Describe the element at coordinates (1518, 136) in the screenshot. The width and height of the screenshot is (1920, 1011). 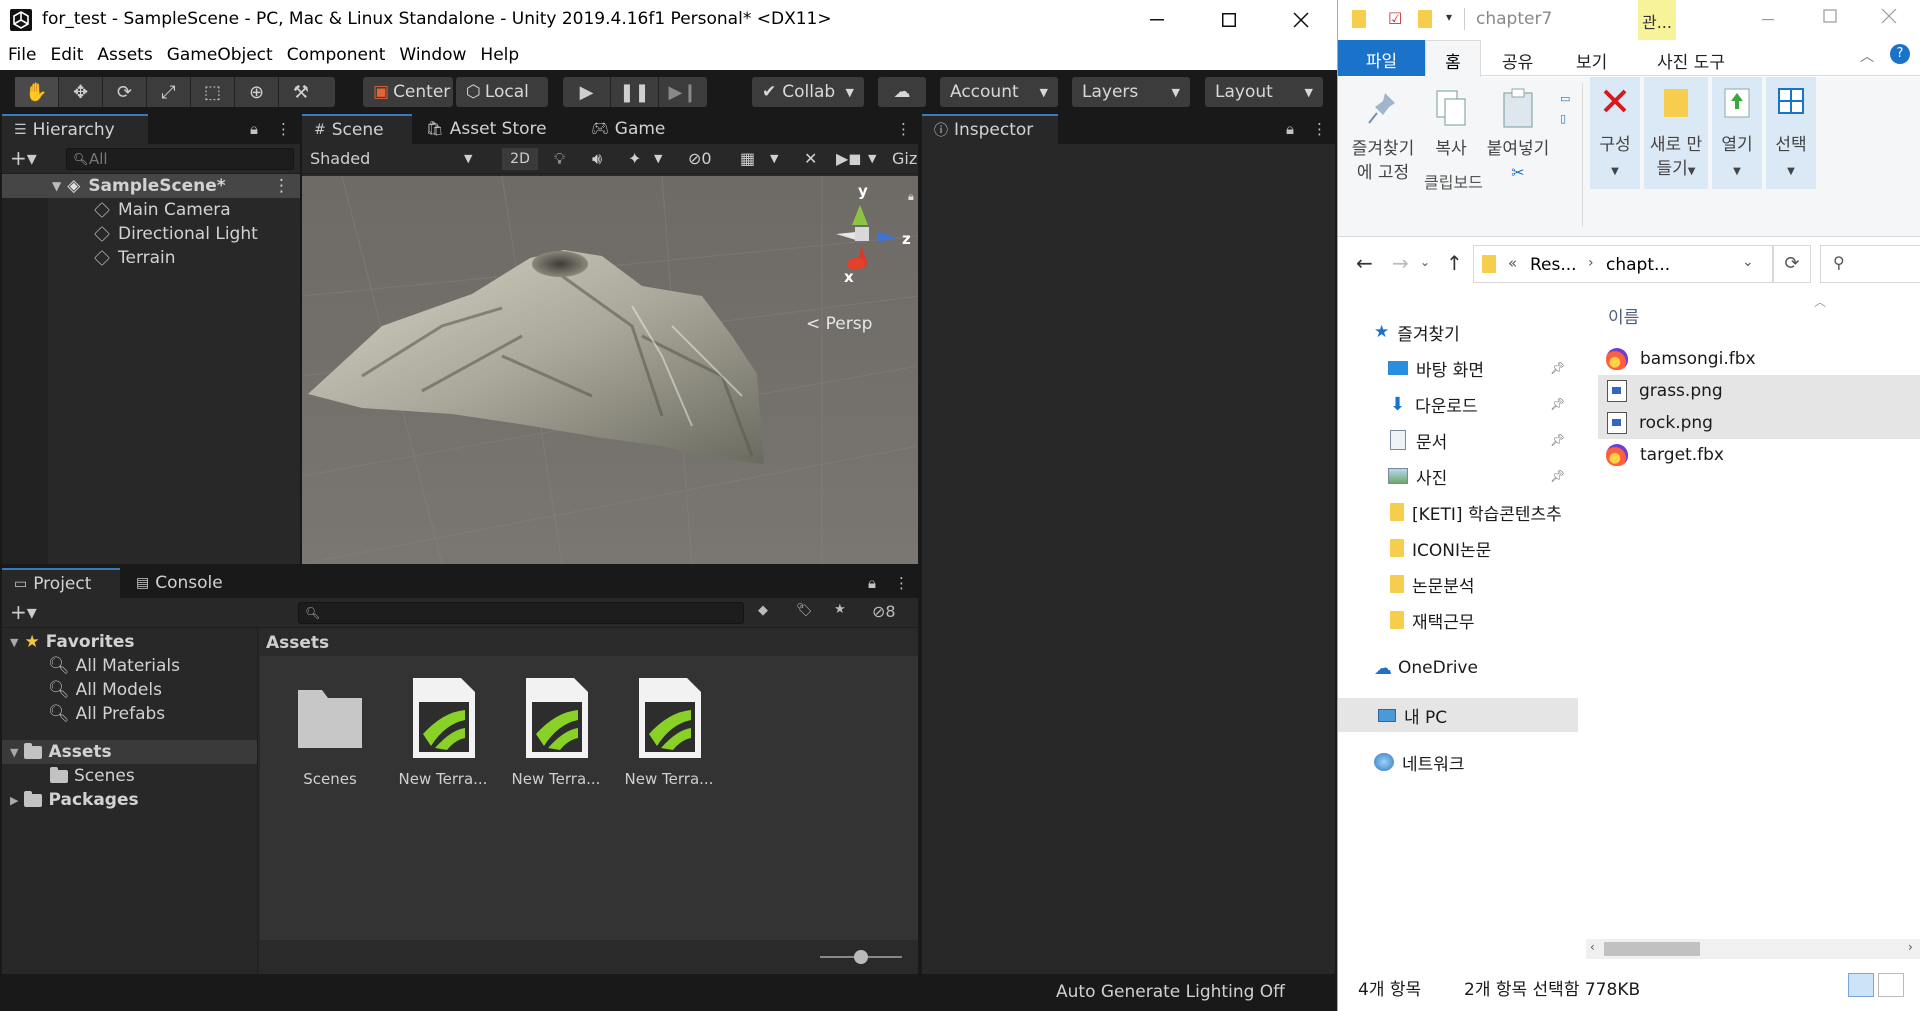
I see `paste-button: 붙여넣기 ✂` at that location.